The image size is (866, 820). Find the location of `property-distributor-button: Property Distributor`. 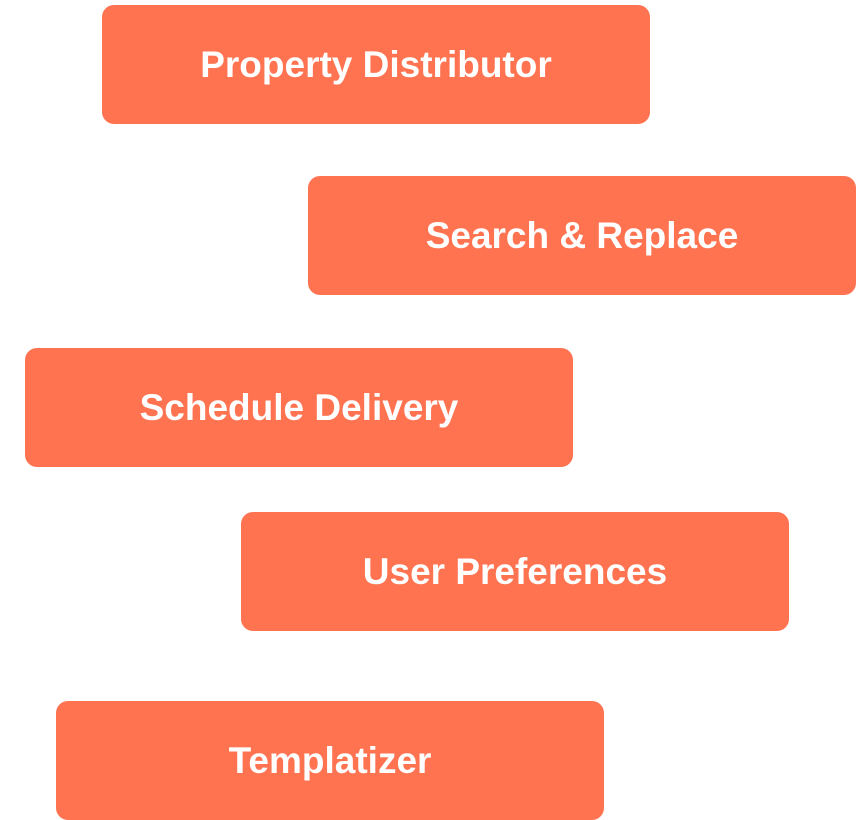

property-distributor-button: Property Distributor is located at coordinates (376, 64).